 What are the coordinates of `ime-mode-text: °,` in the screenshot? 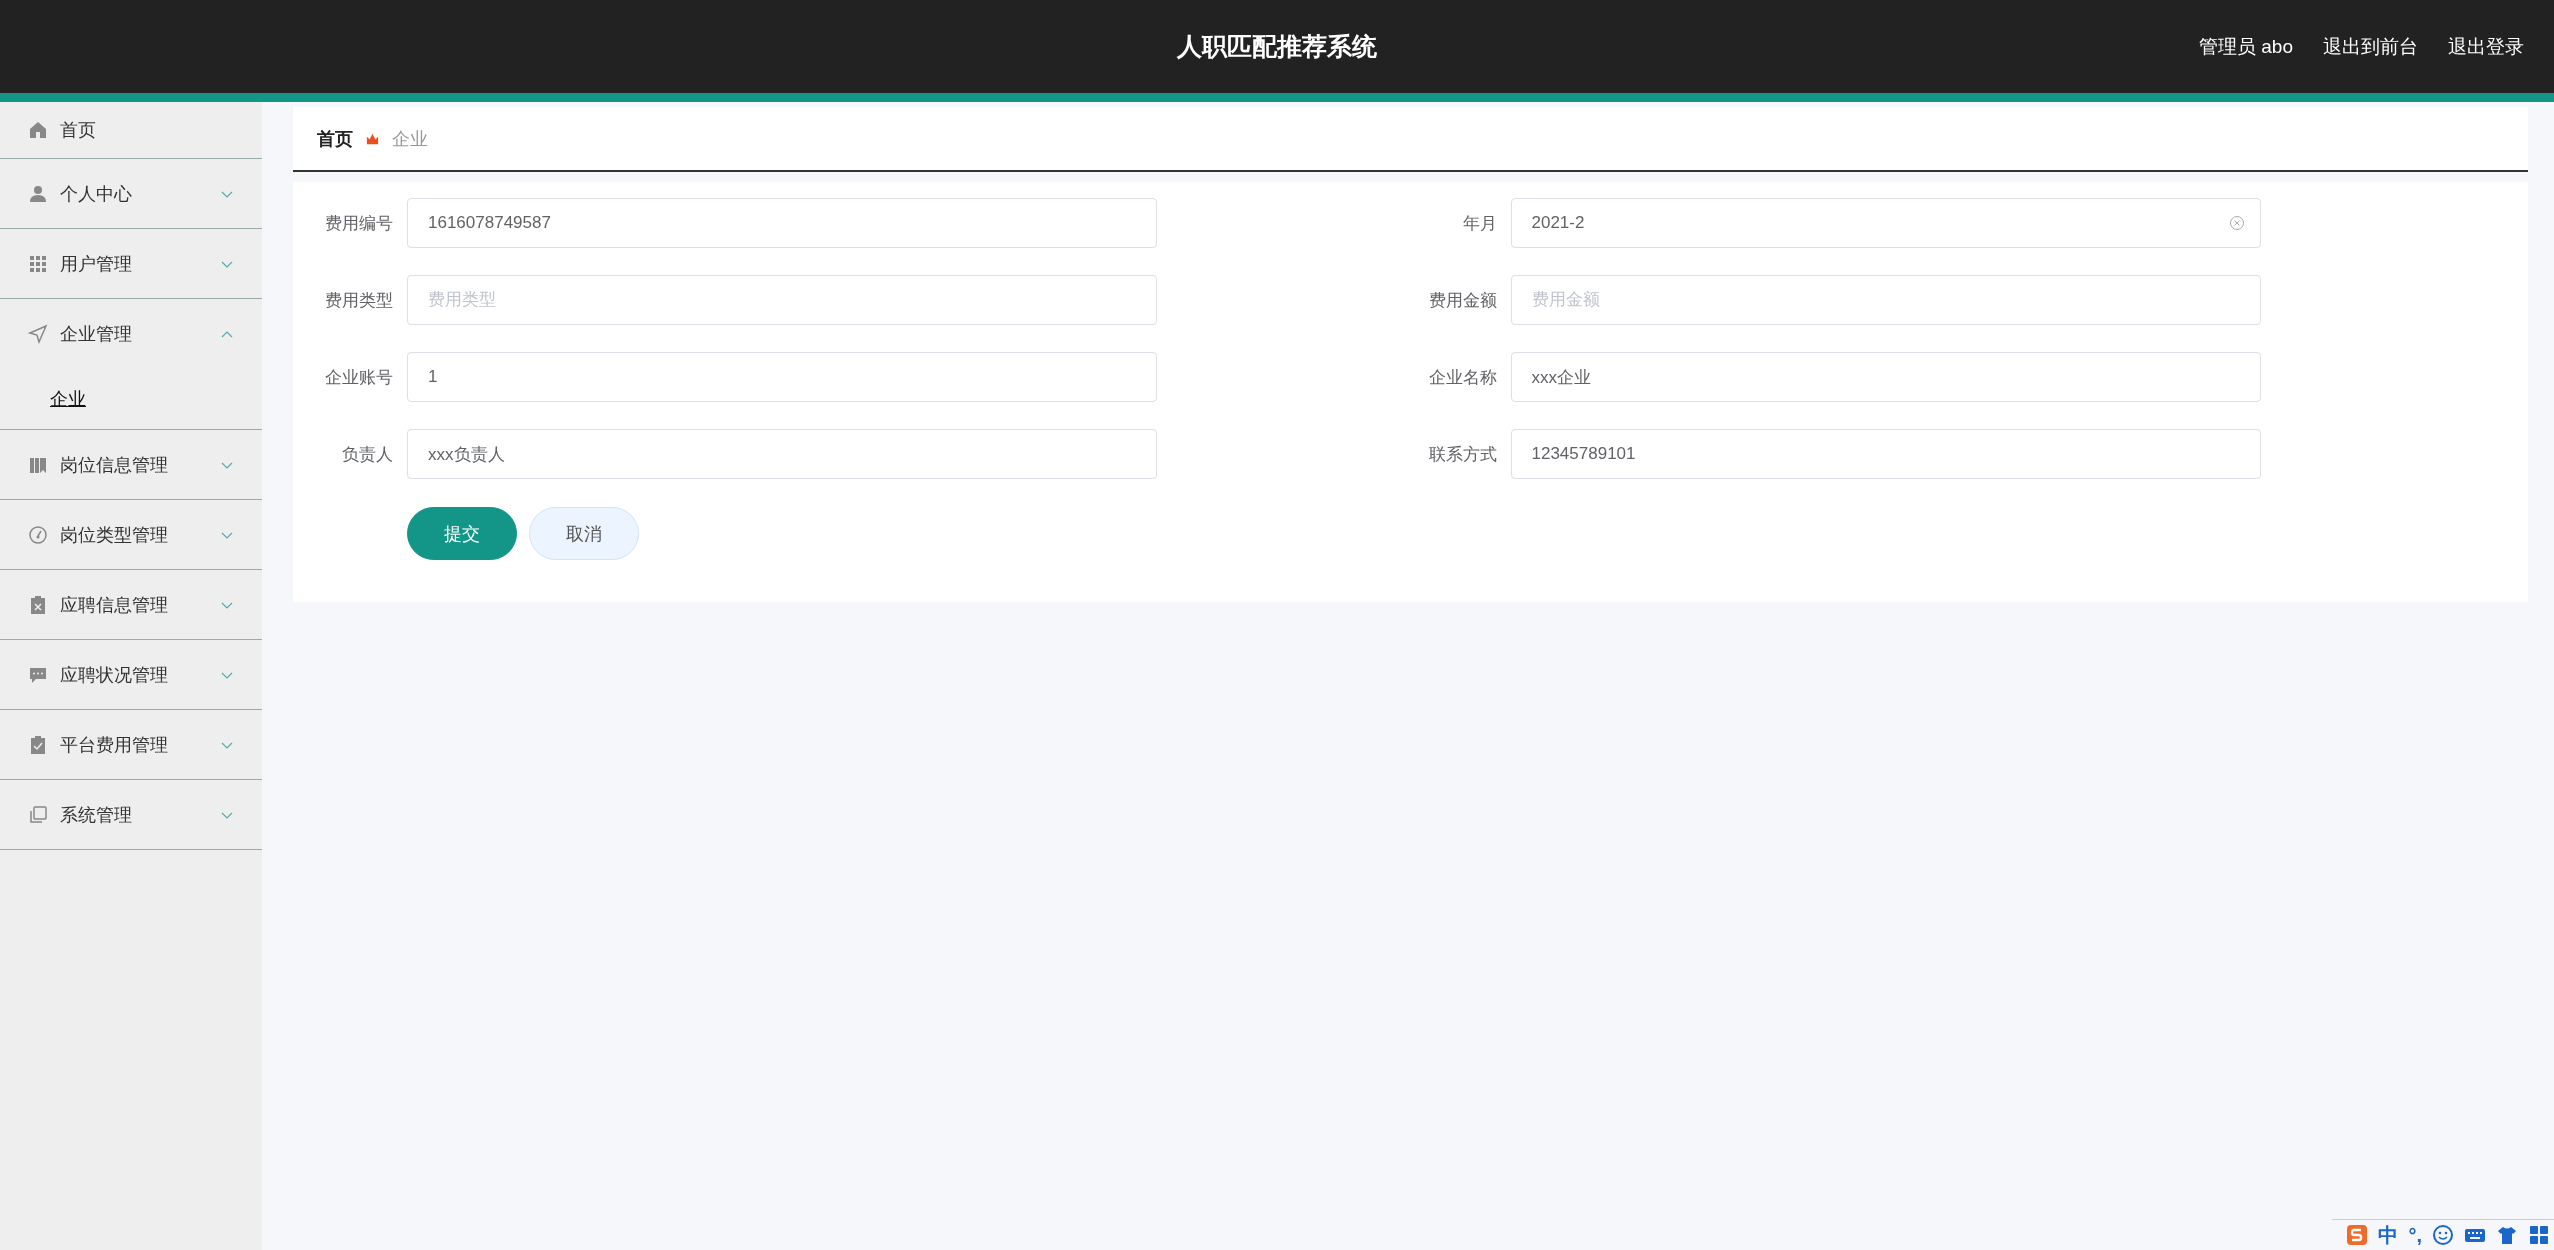 It's located at (2415, 1235).